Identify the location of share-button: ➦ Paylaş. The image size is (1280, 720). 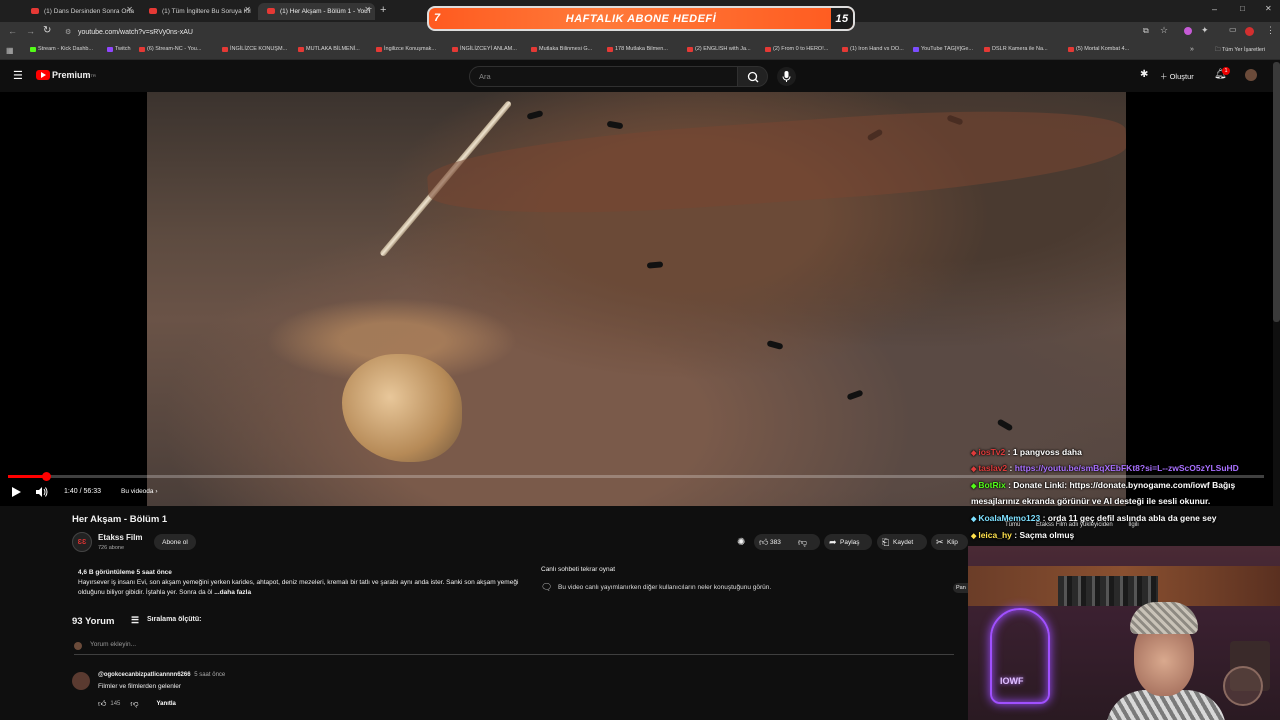
(848, 542).